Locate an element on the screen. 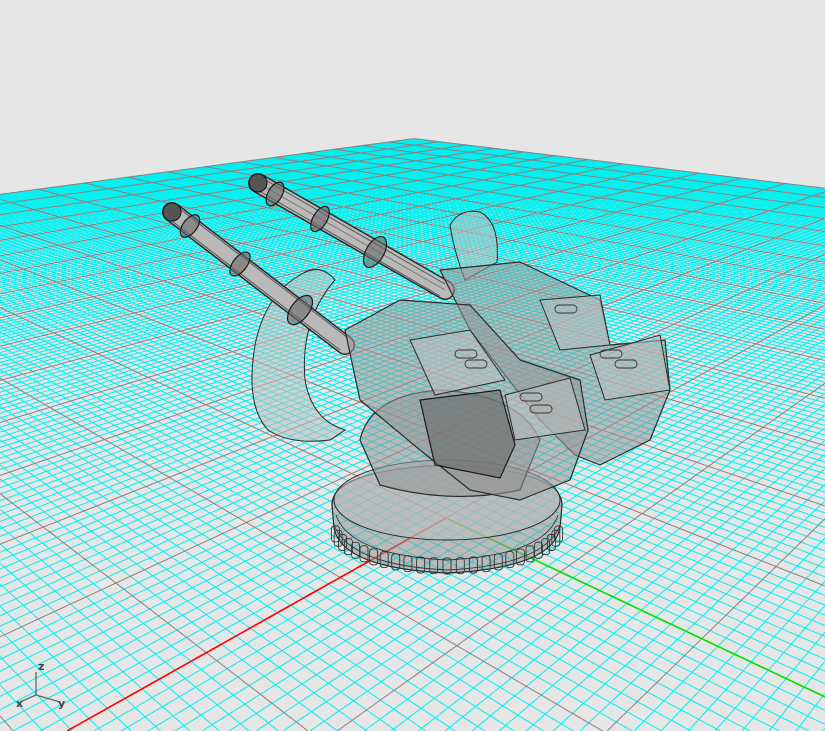 The width and height of the screenshot is (825, 731). axis-indicator: z x y is located at coordinates (40, 685).